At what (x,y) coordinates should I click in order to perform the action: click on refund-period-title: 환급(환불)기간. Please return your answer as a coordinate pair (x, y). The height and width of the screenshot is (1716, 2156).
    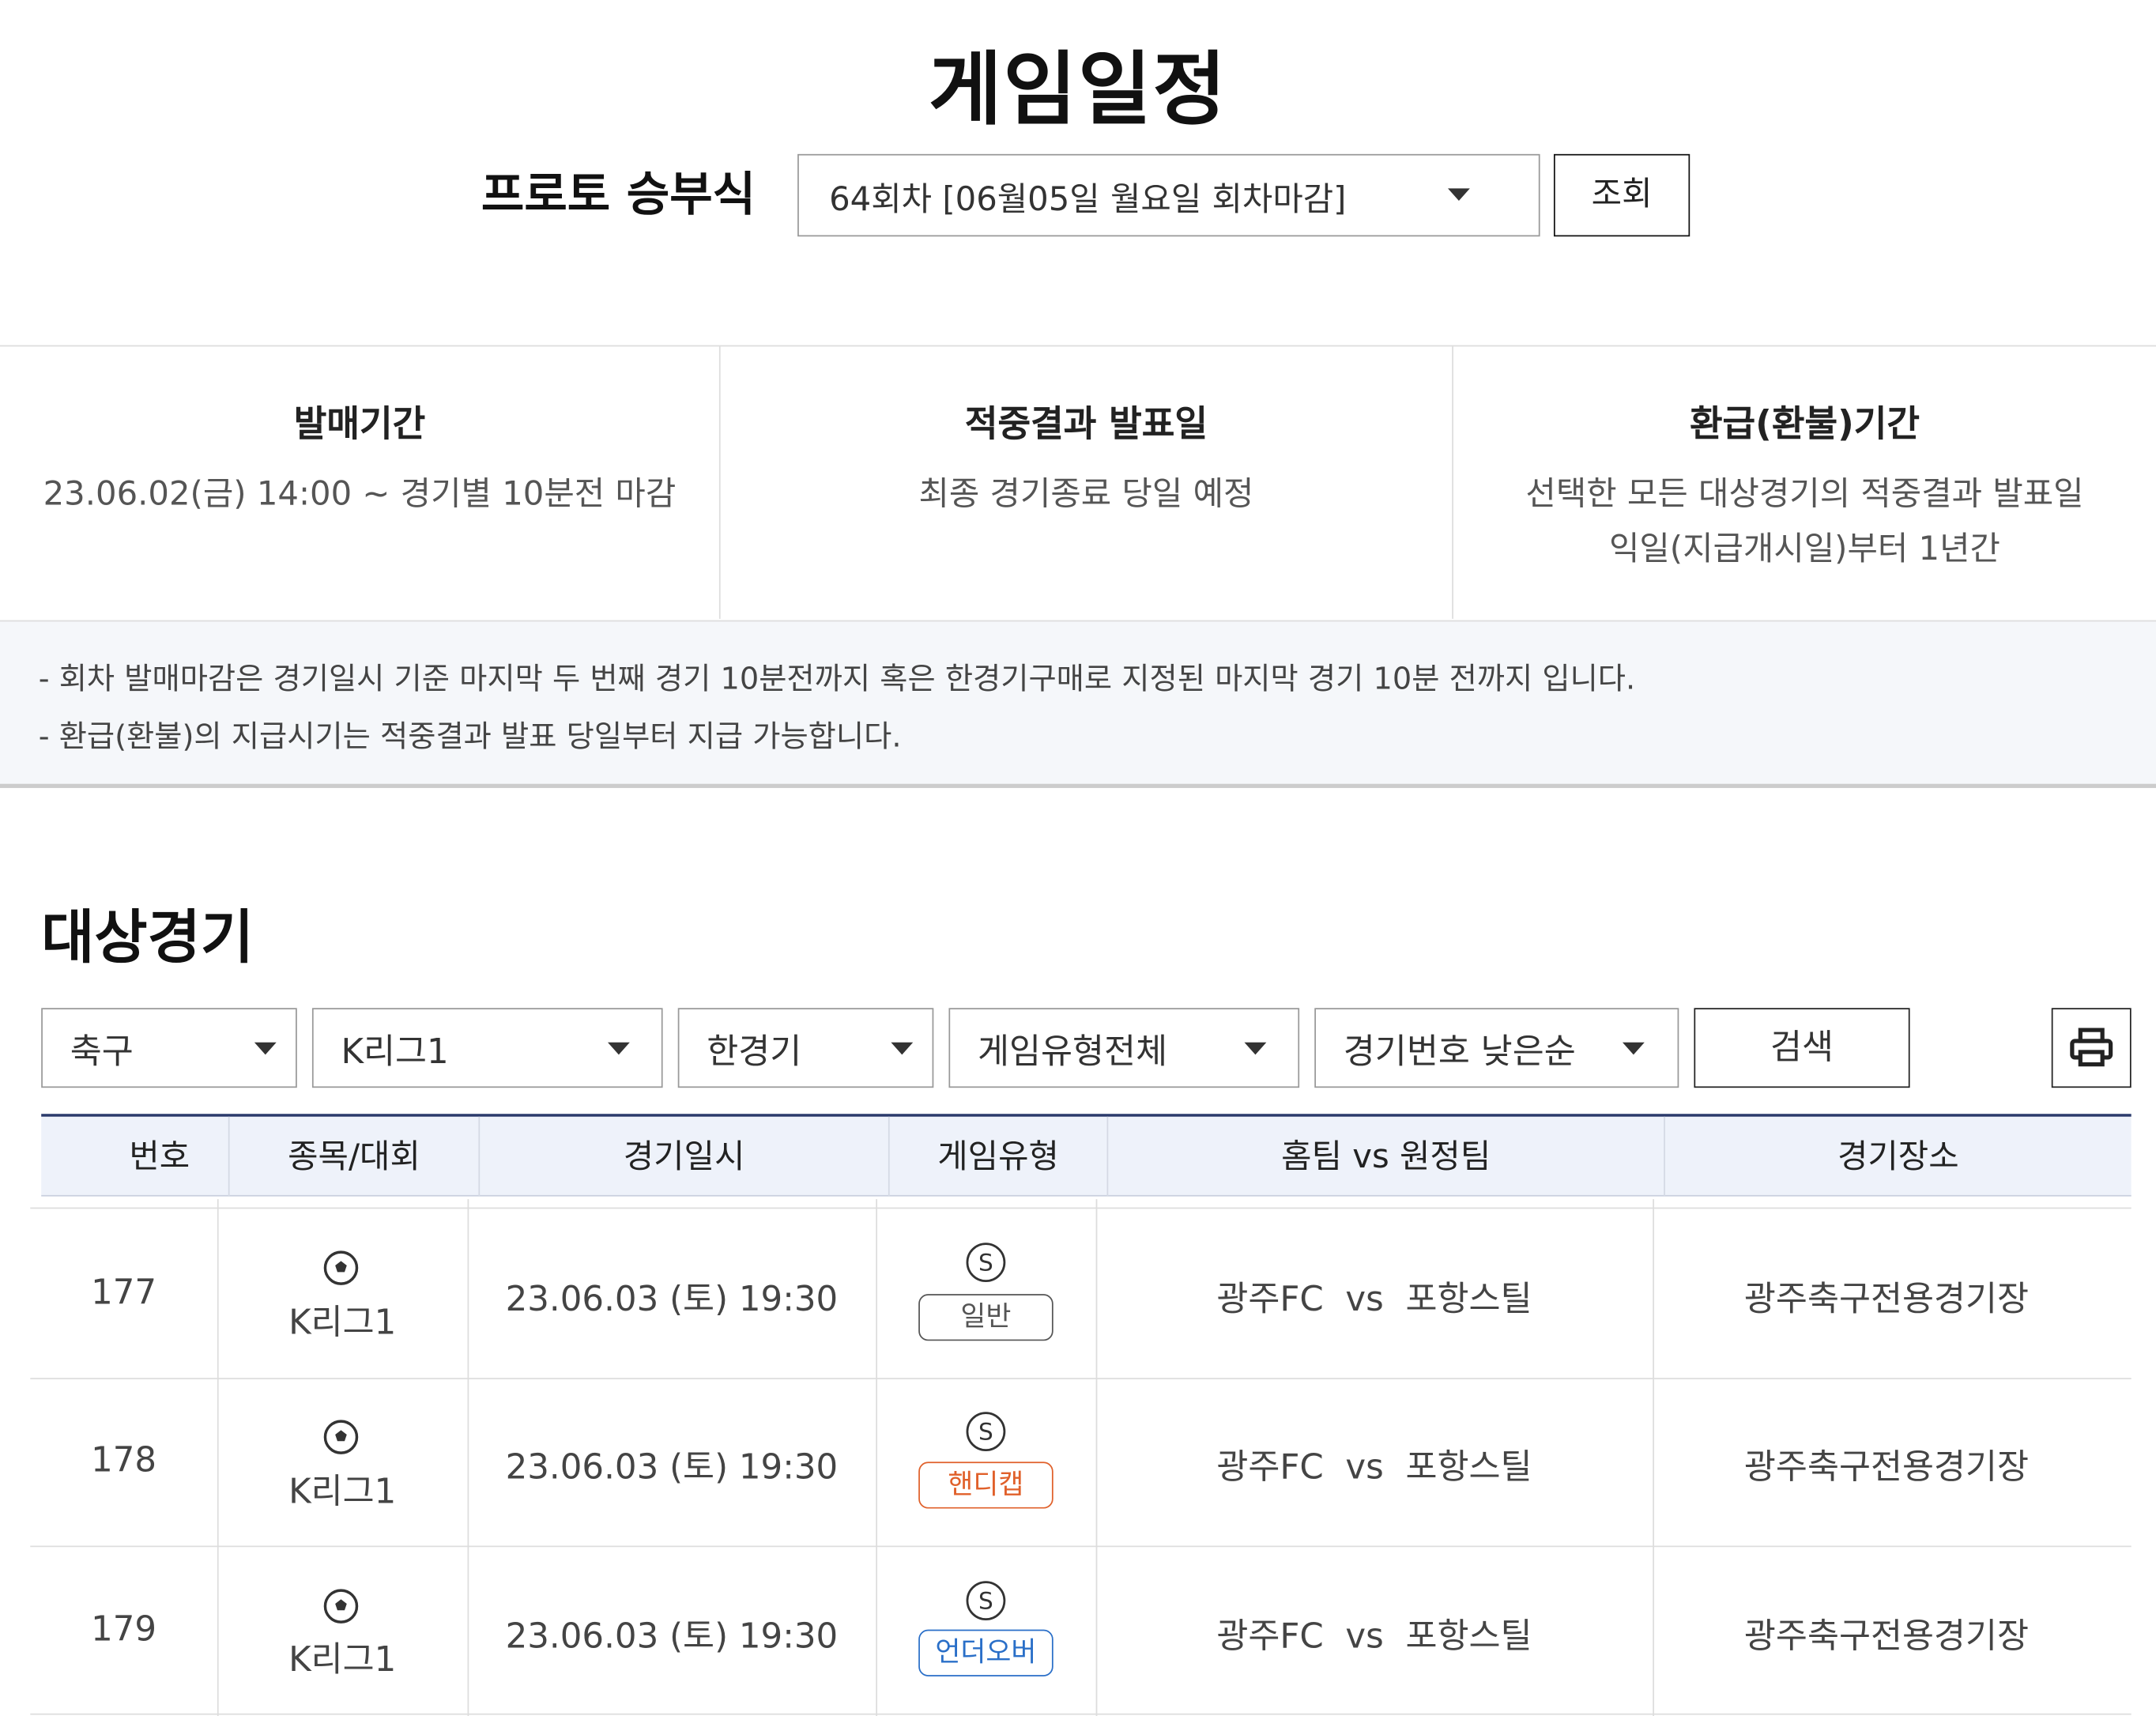
    Looking at the image, I should click on (1804, 425).